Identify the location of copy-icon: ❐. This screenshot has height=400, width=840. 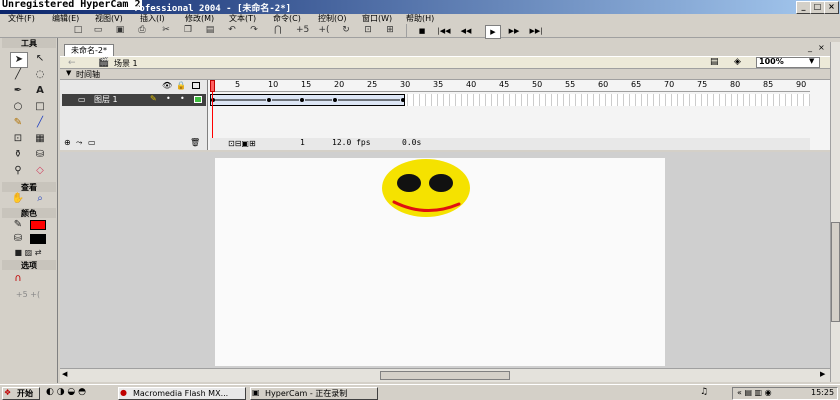
(188, 30).